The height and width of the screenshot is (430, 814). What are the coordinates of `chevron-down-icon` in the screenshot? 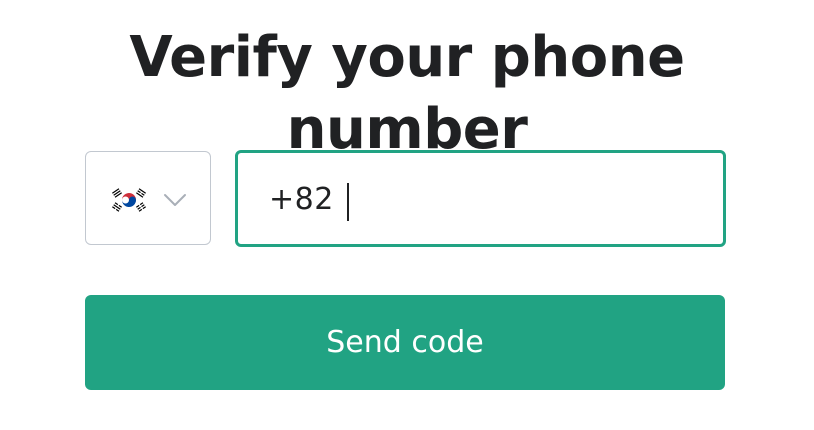 It's located at (175, 200).